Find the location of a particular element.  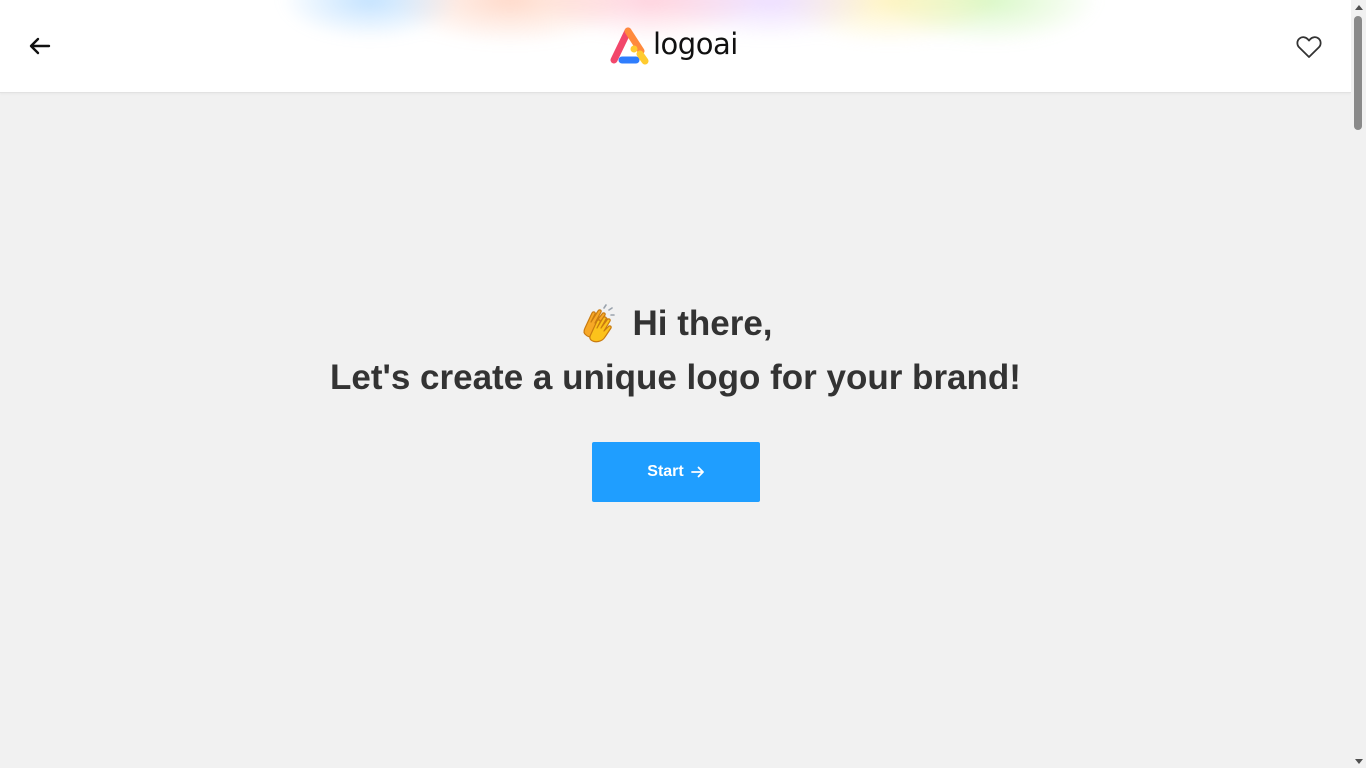

favorites-button is located at coordinates (1309, 47).